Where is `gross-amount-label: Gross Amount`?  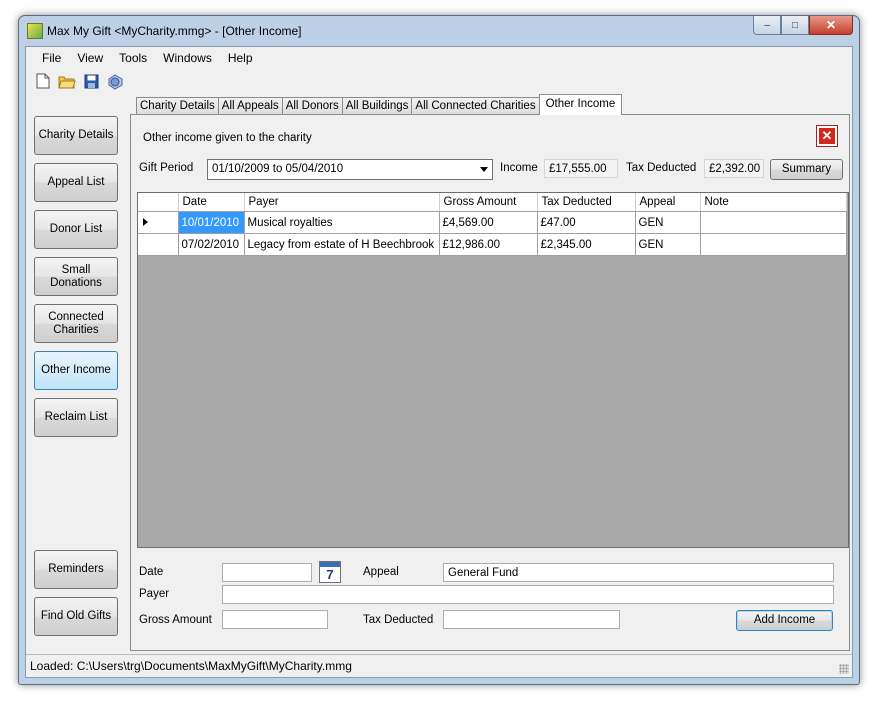
gross-amount-label: Gross Amount is located at coordinates (175, 620).